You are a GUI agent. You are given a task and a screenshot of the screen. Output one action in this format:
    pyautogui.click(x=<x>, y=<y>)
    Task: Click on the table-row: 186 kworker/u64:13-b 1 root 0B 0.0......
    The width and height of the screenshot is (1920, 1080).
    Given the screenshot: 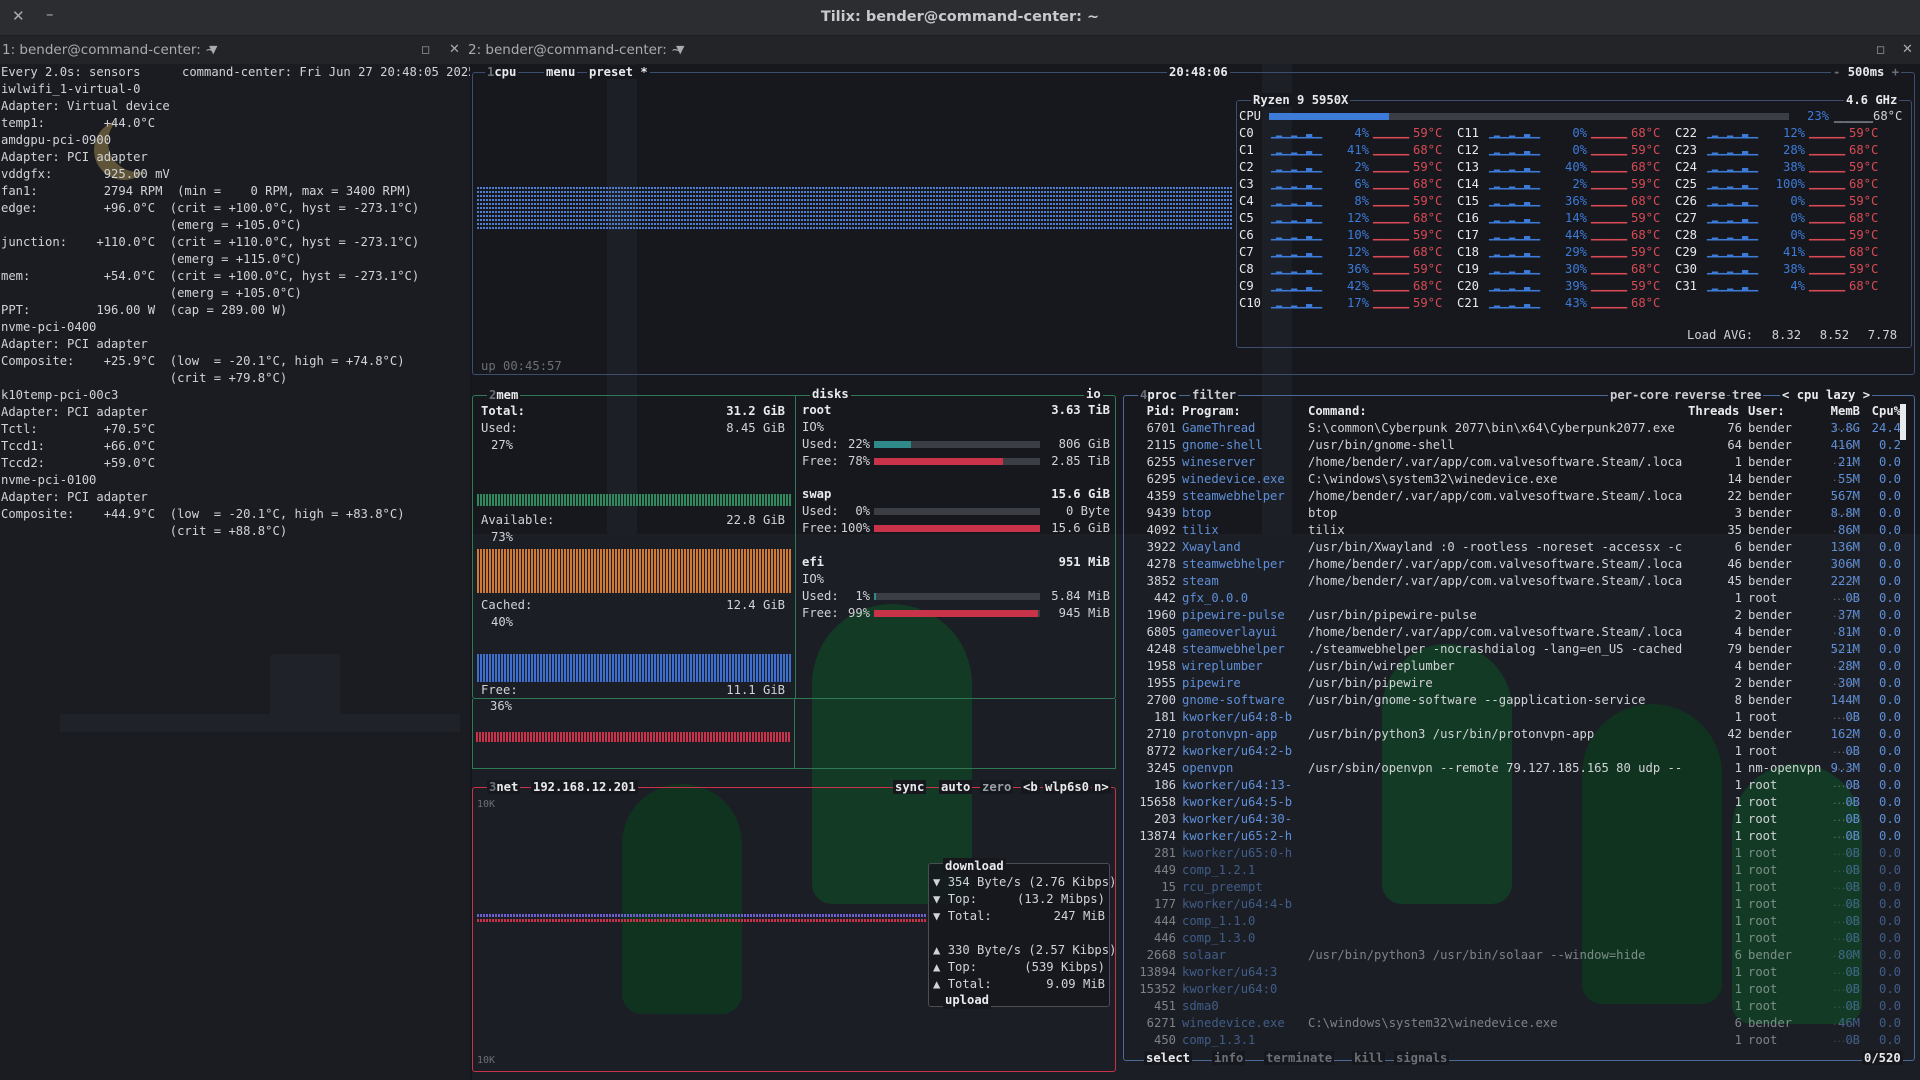 What is the action you would take?
    pyautogui.click(x=1514, y=785)
    